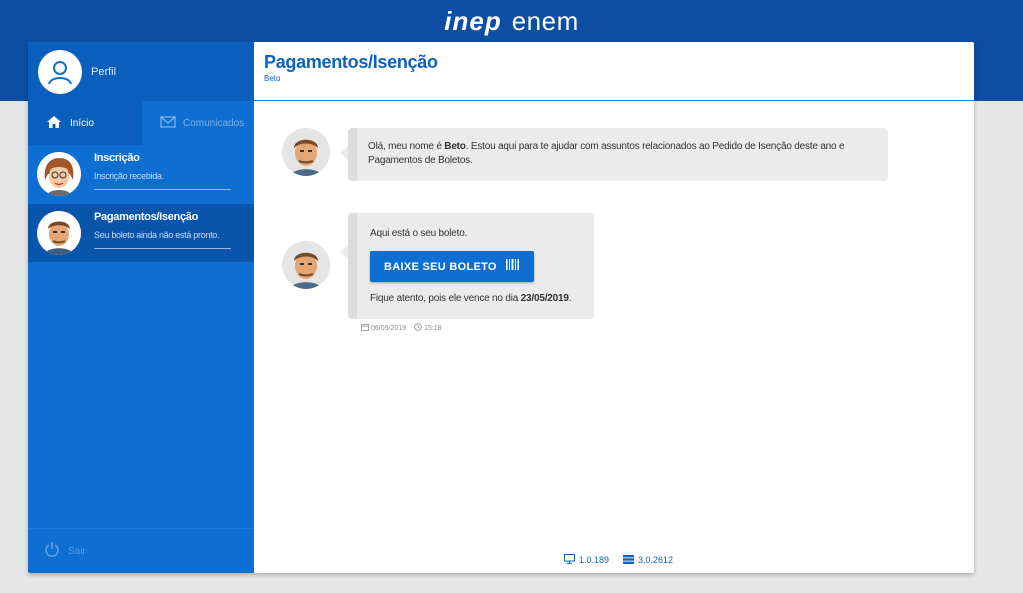 This screenshot has height=593, width=1023. I want to click on conversation-inscricao: Inscrição Inscrição recebida., so click(141, 174).